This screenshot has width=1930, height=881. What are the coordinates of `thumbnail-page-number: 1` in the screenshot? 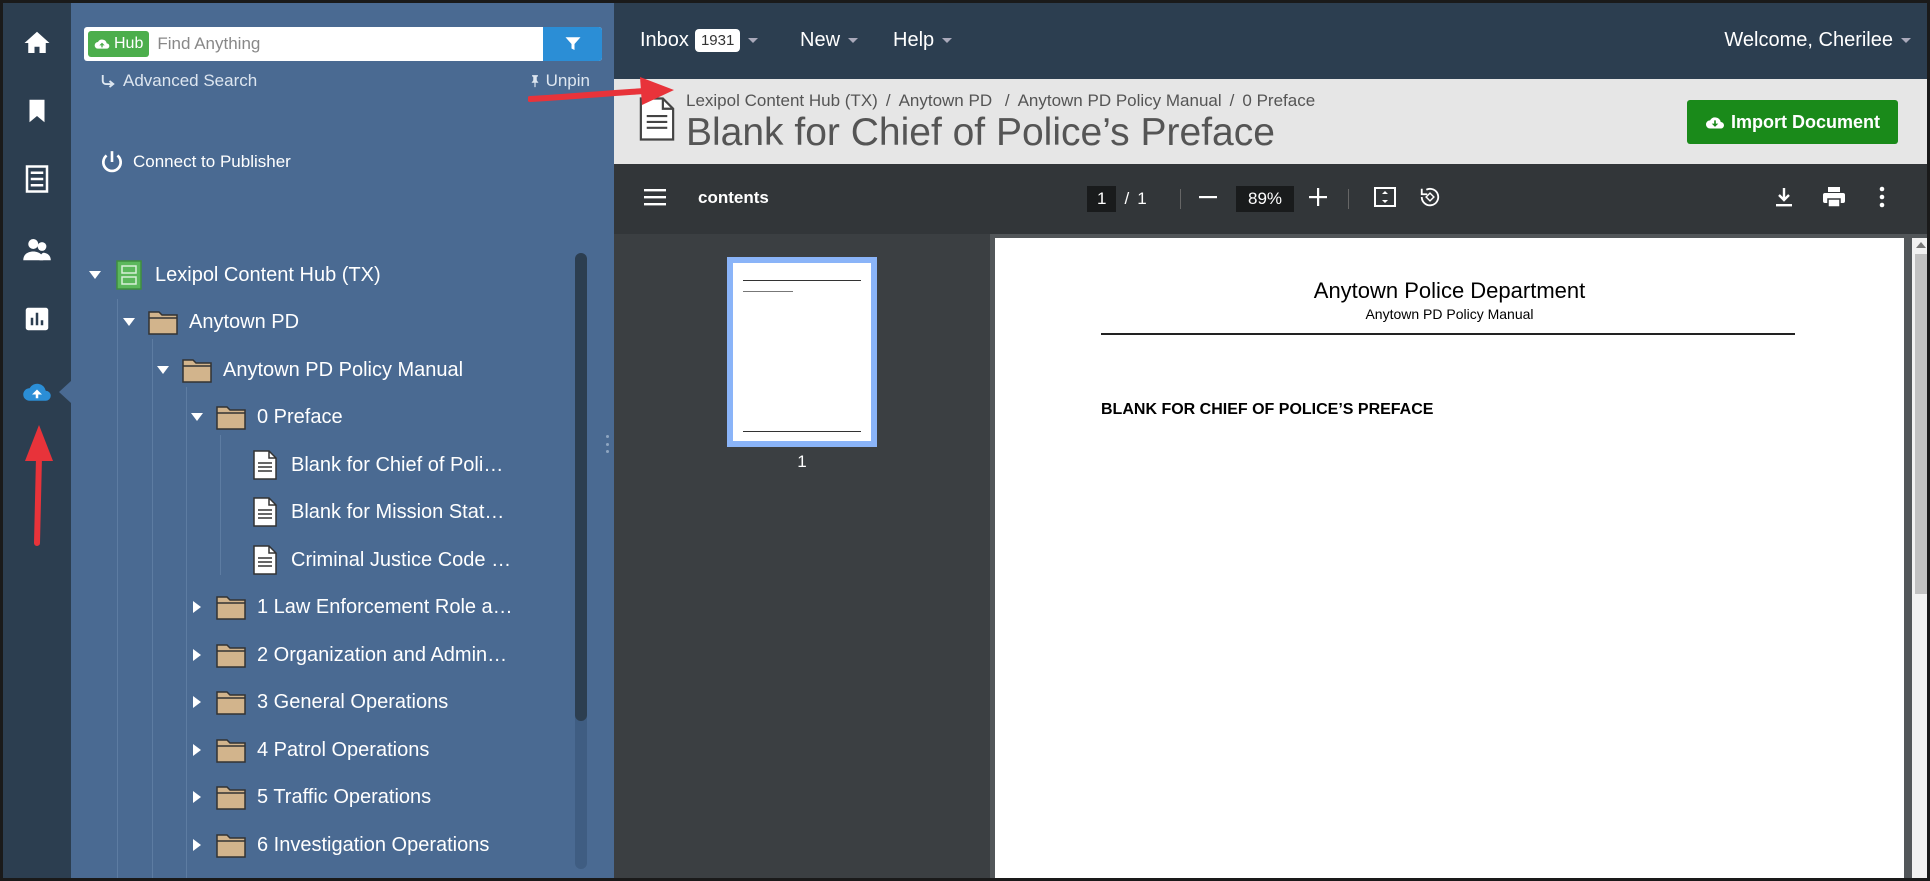 It's located at (802, 461).